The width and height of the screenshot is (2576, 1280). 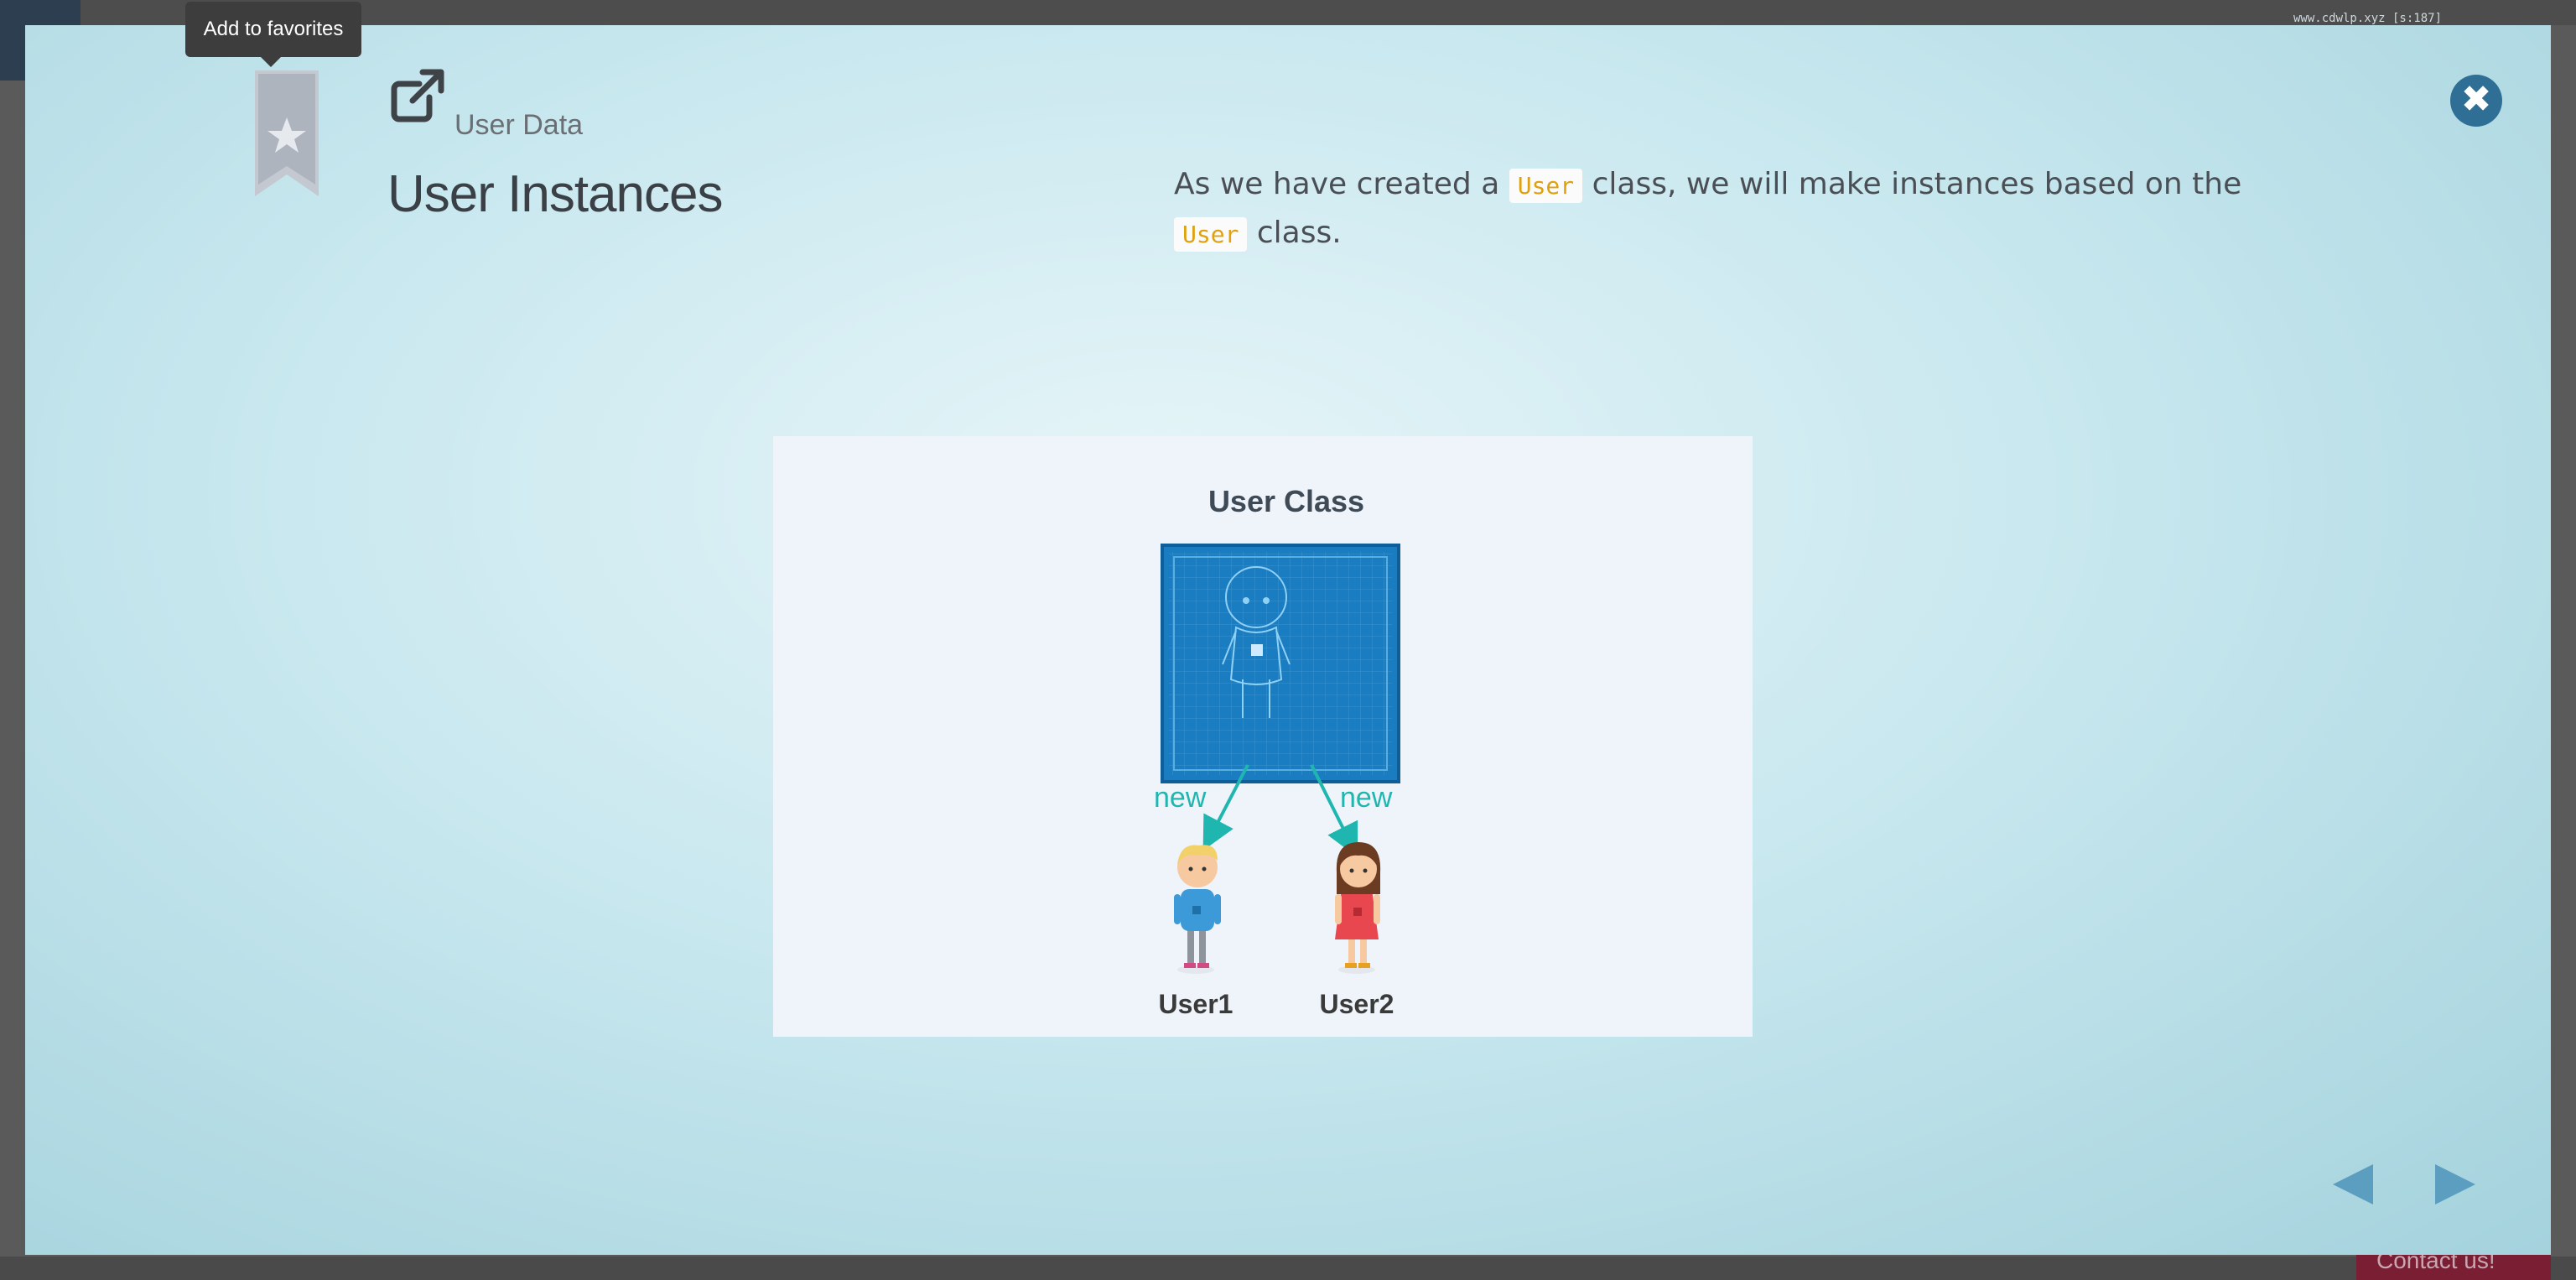 What do you see at coordinates (1358, 908) in the screenshot?
I see `user2-figure` at bounding box center [1358, 908].